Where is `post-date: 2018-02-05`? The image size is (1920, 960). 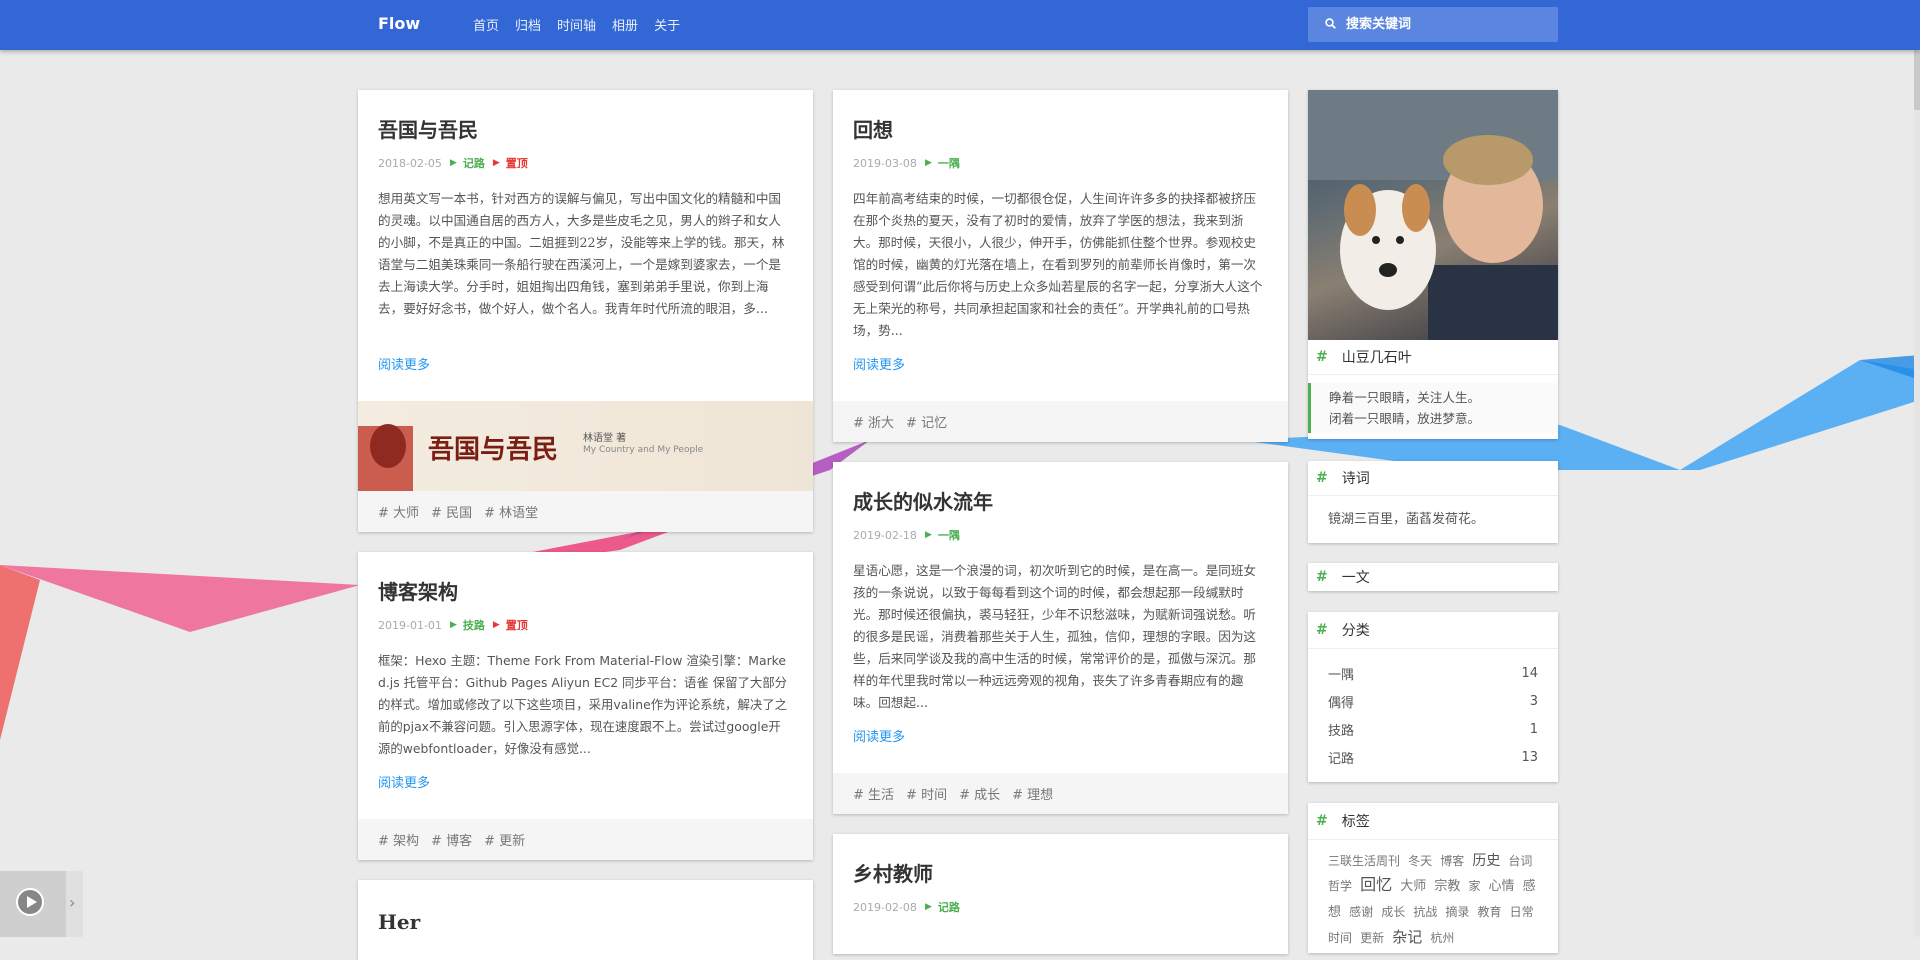
post-date: 2018-02-05 is located at coordinates (410, 163).